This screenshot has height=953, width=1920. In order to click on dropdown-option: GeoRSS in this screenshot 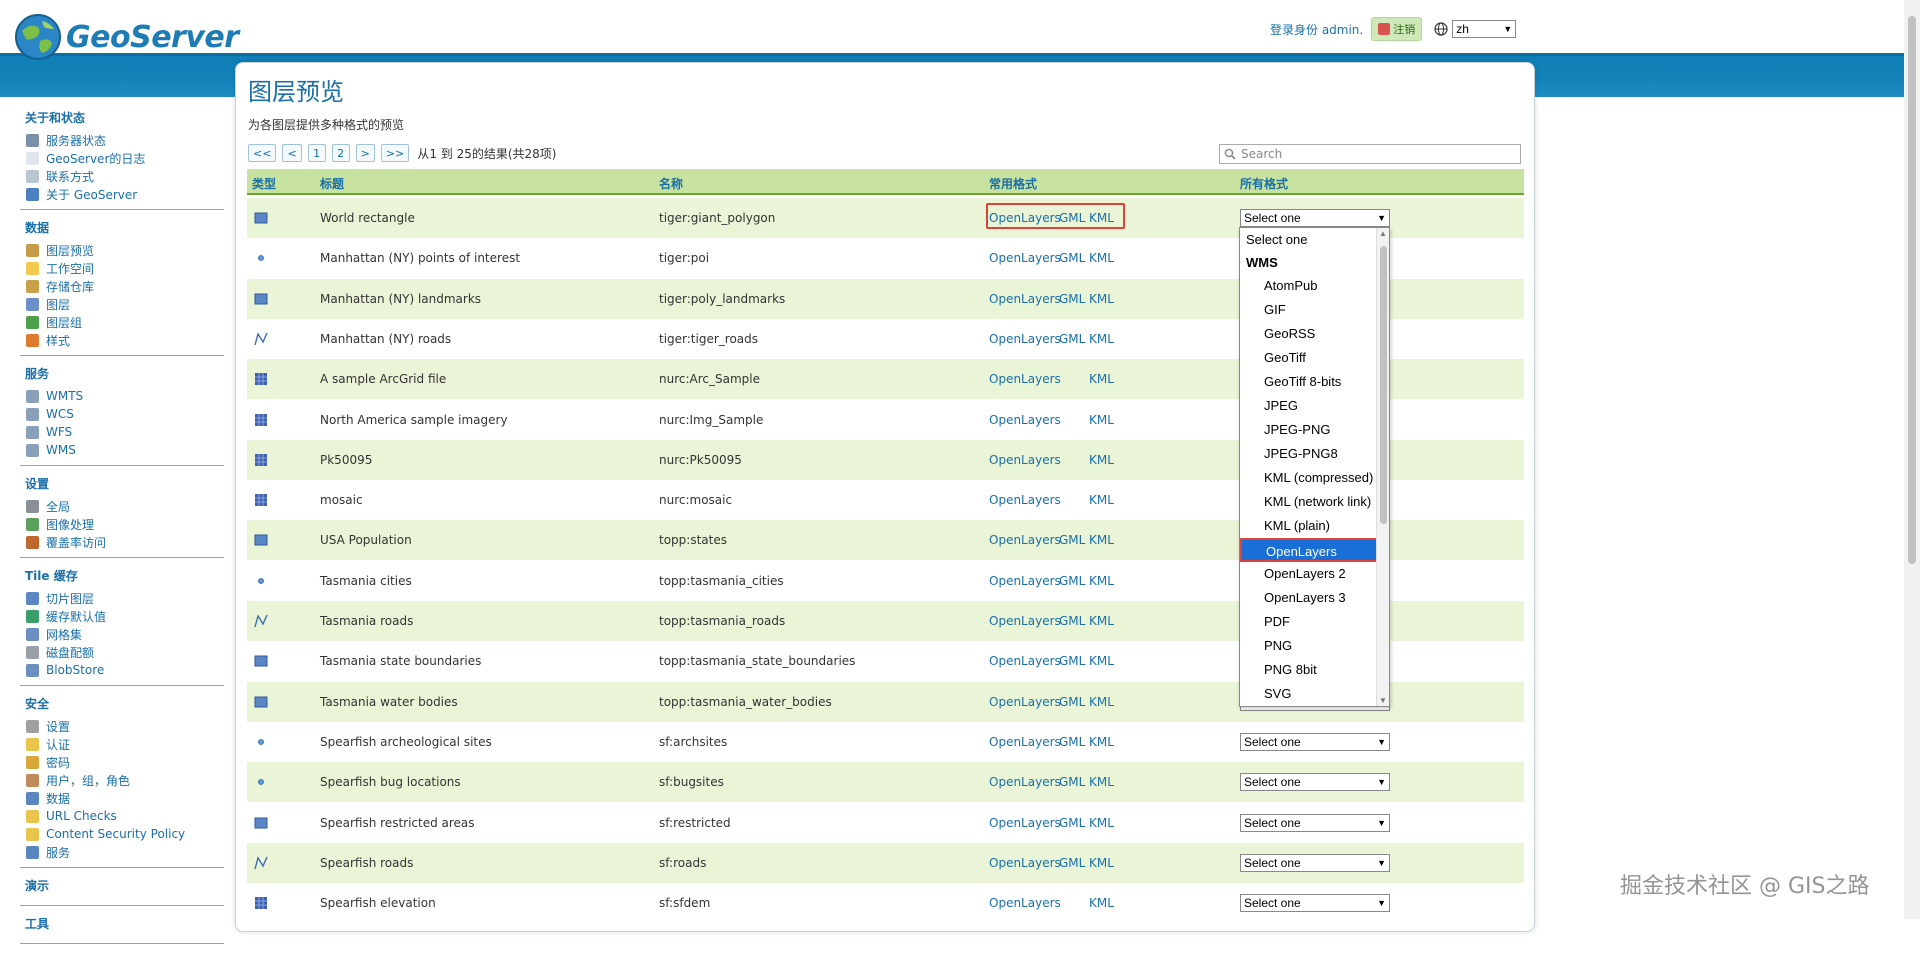, I will do `click(1314, 334)`.